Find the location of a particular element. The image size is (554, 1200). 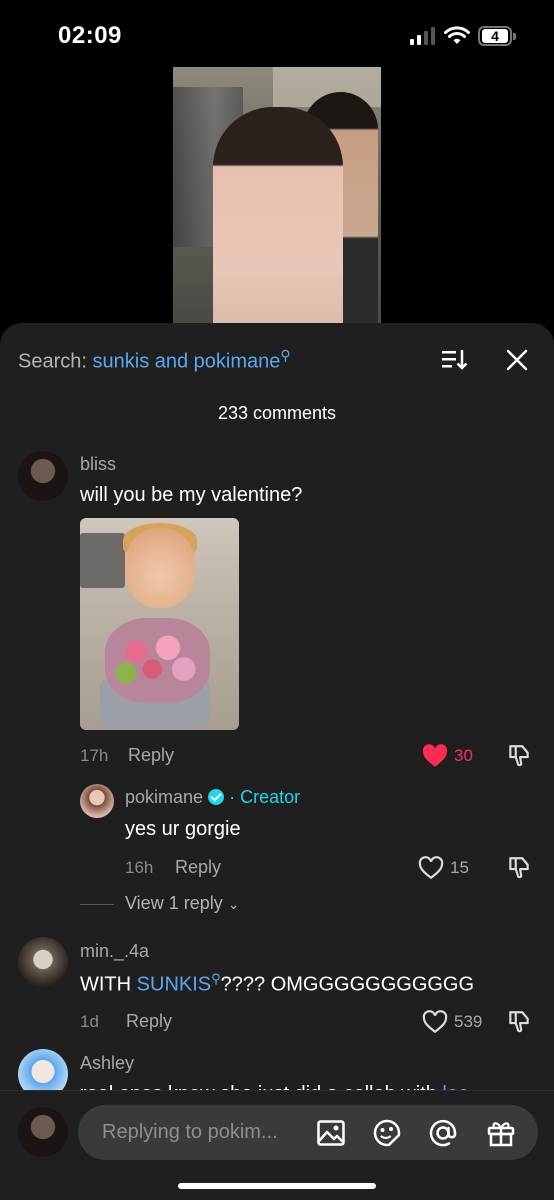

comment-text-prefix: WITH is located at coordinates (108, 984).